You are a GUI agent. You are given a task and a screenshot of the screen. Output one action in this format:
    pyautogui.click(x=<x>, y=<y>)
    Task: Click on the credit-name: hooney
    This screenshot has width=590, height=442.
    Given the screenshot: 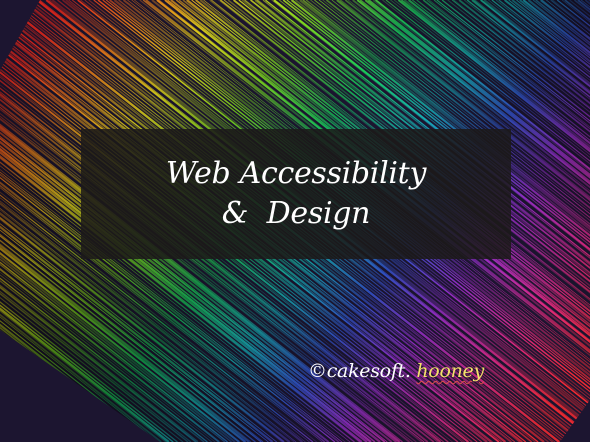 What is the action you would take?
    pyautogui.click(x=450, y=371)
    